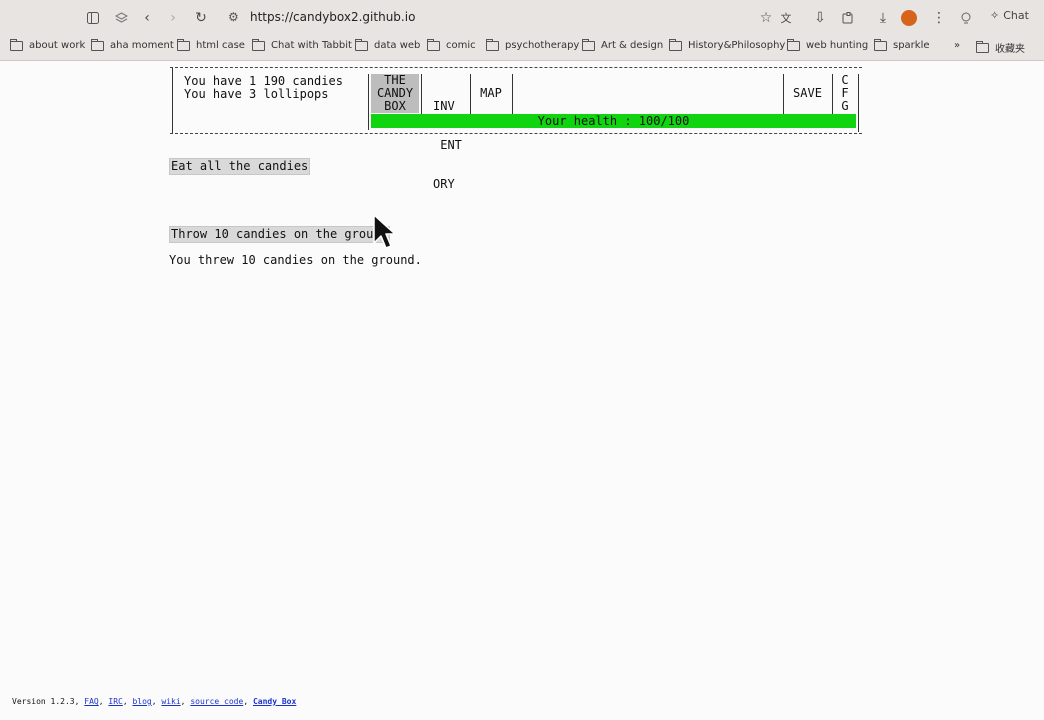  What do you see at coordinates (957, 45) in the screenshot?
I see `bookmarks-overflow-button: »` at bounding box center [957, 45].